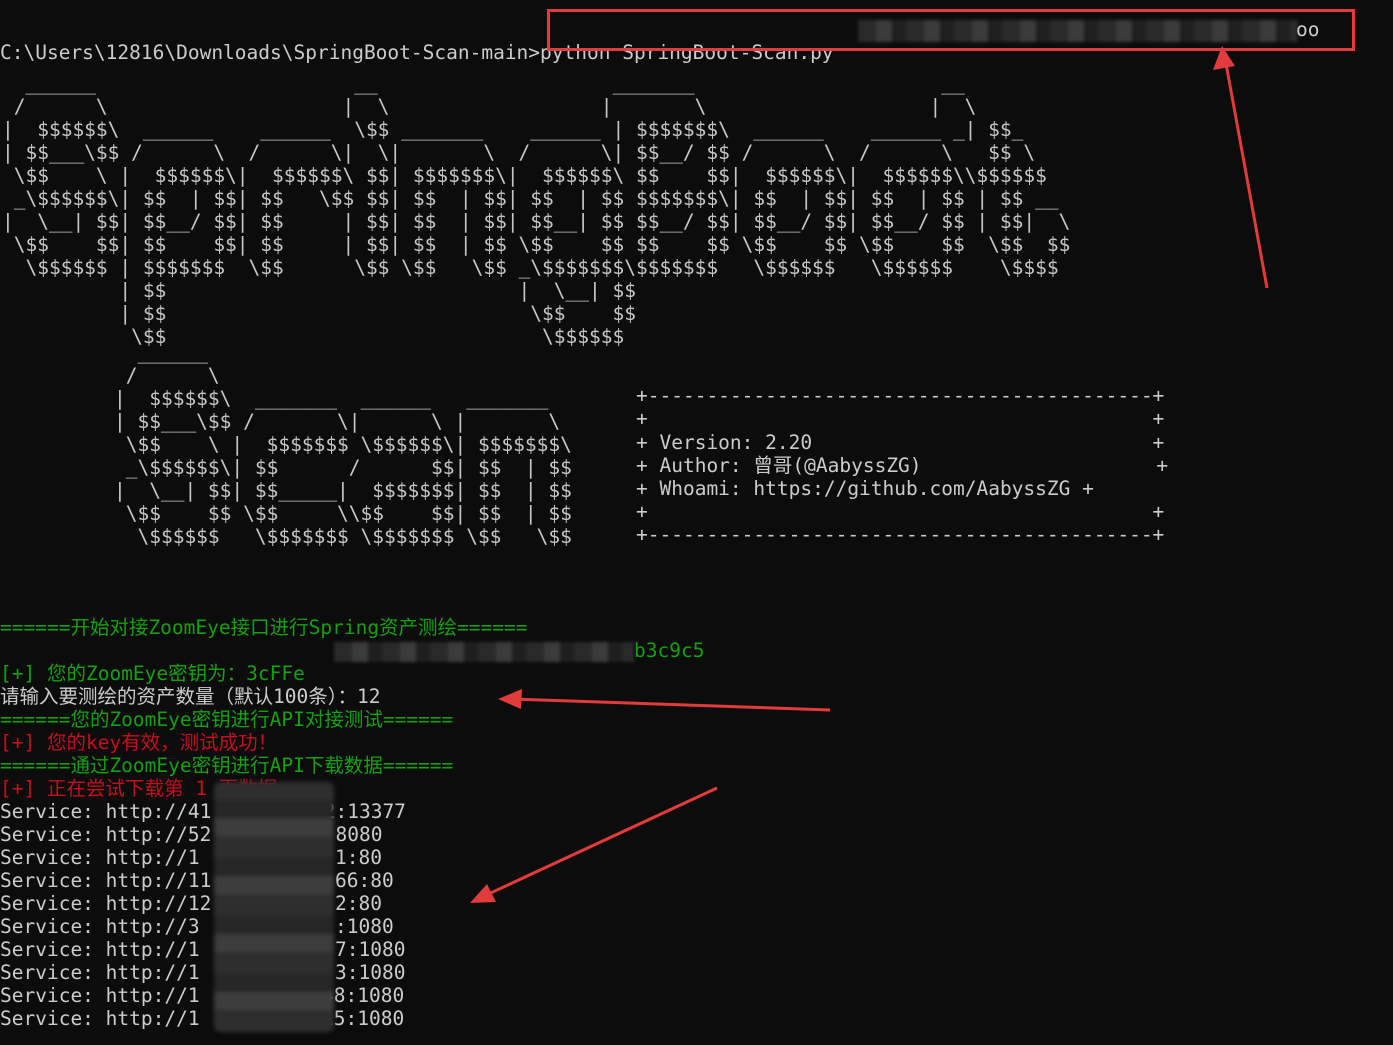 This screenshot has width=1393, height=1045. Describe the element at coordinates (1246, 173) in the screenshot. I see `arrow-to-command` at that location.